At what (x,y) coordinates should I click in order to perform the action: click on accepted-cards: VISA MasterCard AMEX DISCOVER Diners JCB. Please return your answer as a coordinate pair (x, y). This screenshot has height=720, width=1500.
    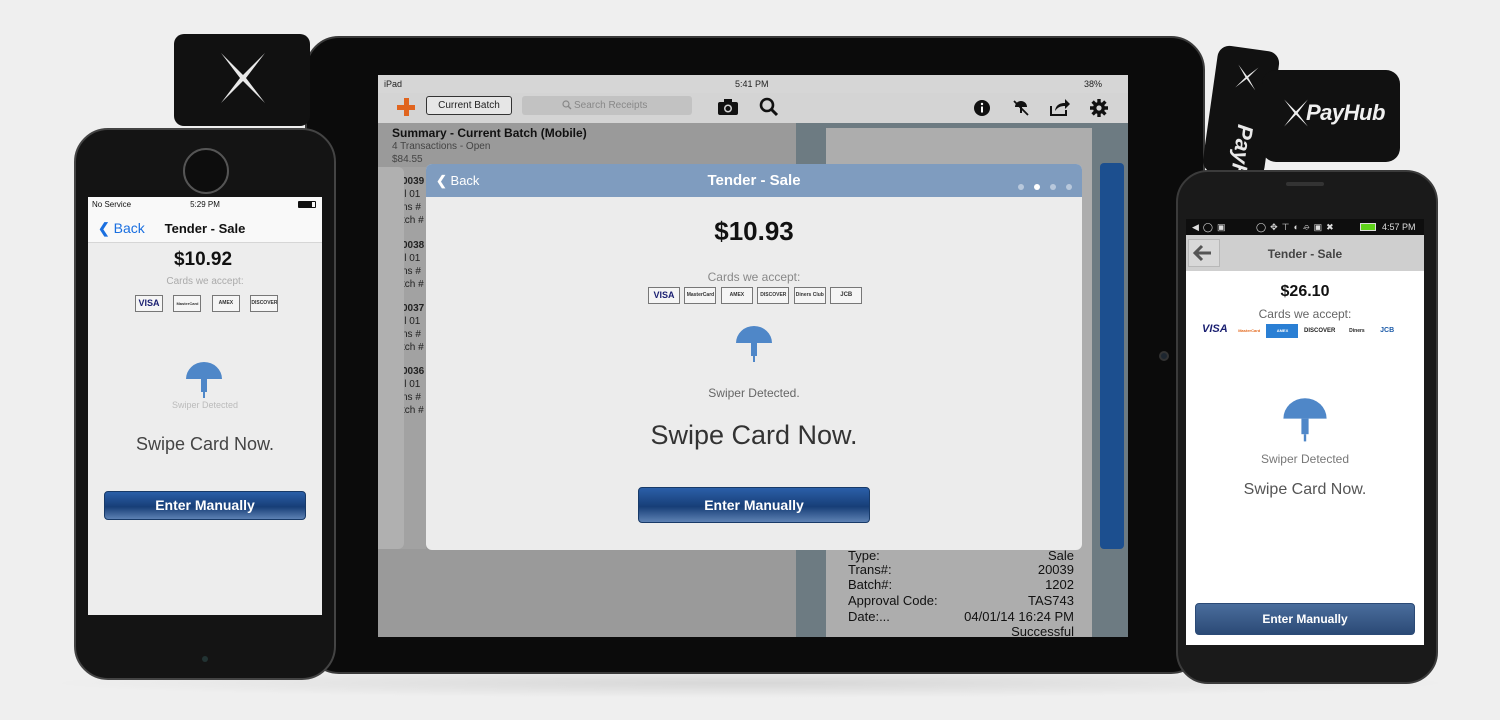
    Looking at the image, I should click on (1307, 331).